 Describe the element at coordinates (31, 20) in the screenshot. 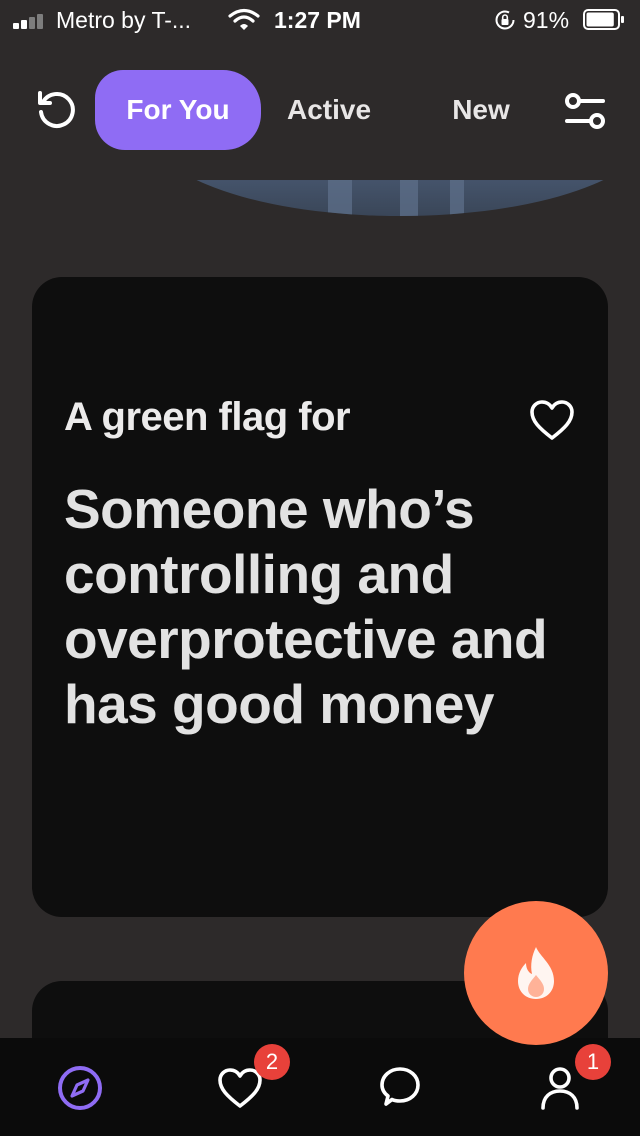

I see `signal-strength-icon` at that location.